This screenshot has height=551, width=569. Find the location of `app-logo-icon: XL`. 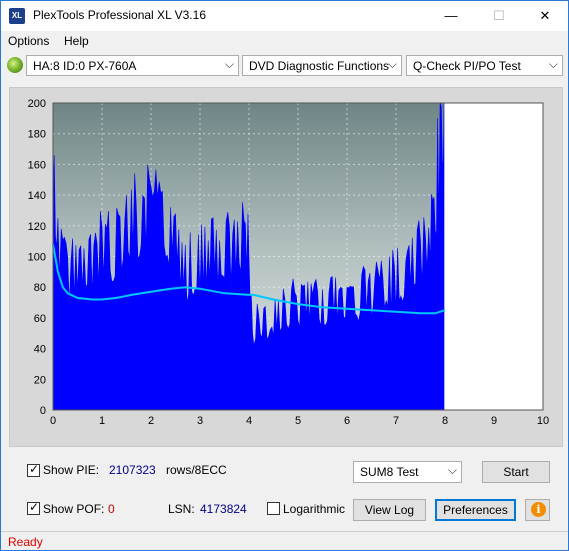

app-logo-icon: XL is located at coordinates (17, 16).